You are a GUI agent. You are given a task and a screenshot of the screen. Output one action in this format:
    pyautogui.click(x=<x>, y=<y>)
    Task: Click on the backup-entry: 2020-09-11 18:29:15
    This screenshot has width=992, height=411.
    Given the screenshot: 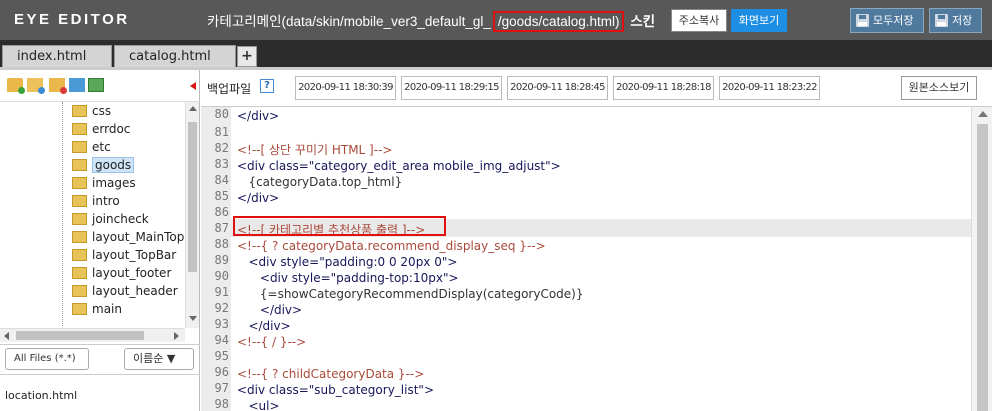 What is the action you would take?
    pyautogui.click(x=451, y=88)
    